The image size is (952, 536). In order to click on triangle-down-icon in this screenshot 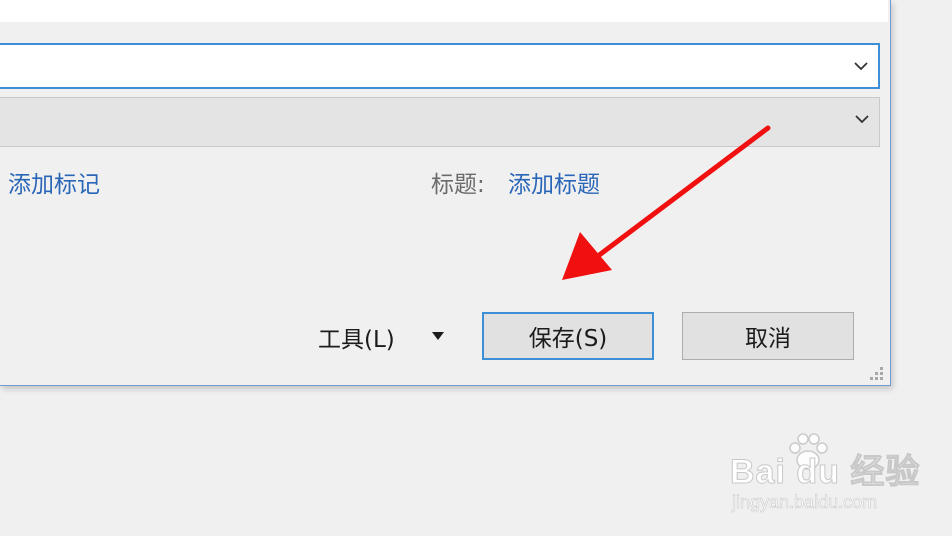, I will do `click(438, 336)`.